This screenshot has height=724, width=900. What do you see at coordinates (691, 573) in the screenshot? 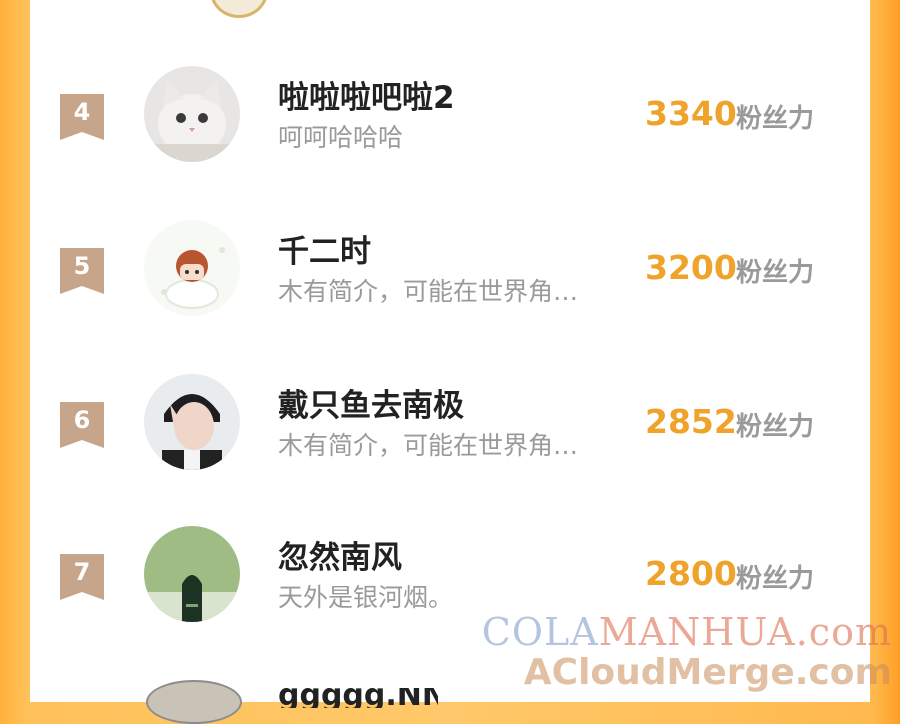
I see `fan-score: 2800` at bounding box center [691, 573].